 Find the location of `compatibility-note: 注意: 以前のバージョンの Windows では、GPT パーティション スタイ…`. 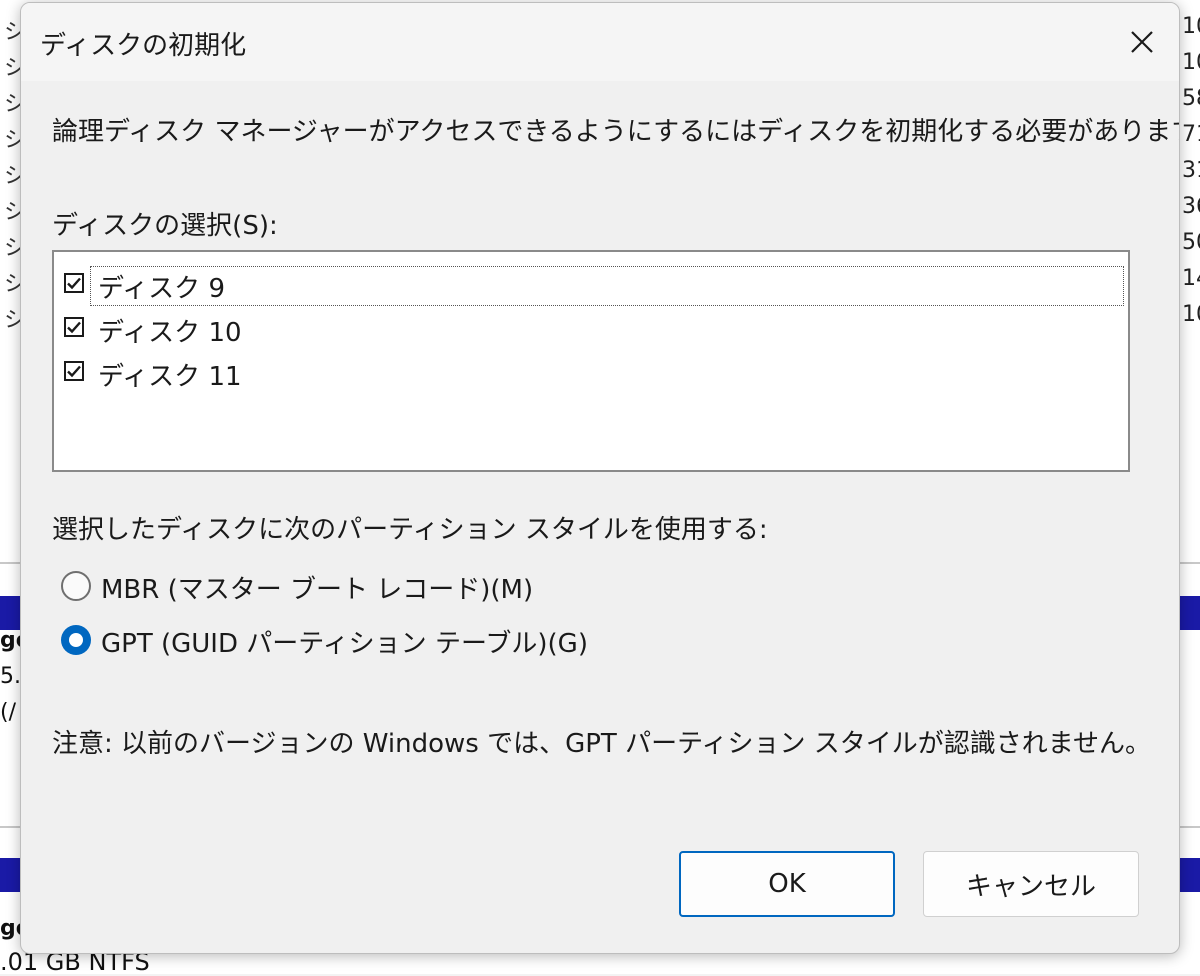

compatibility-note: 注意: 以前のバージョンの Windows では、GPT パーティション スタイ… is located at coordinates (601, 744).